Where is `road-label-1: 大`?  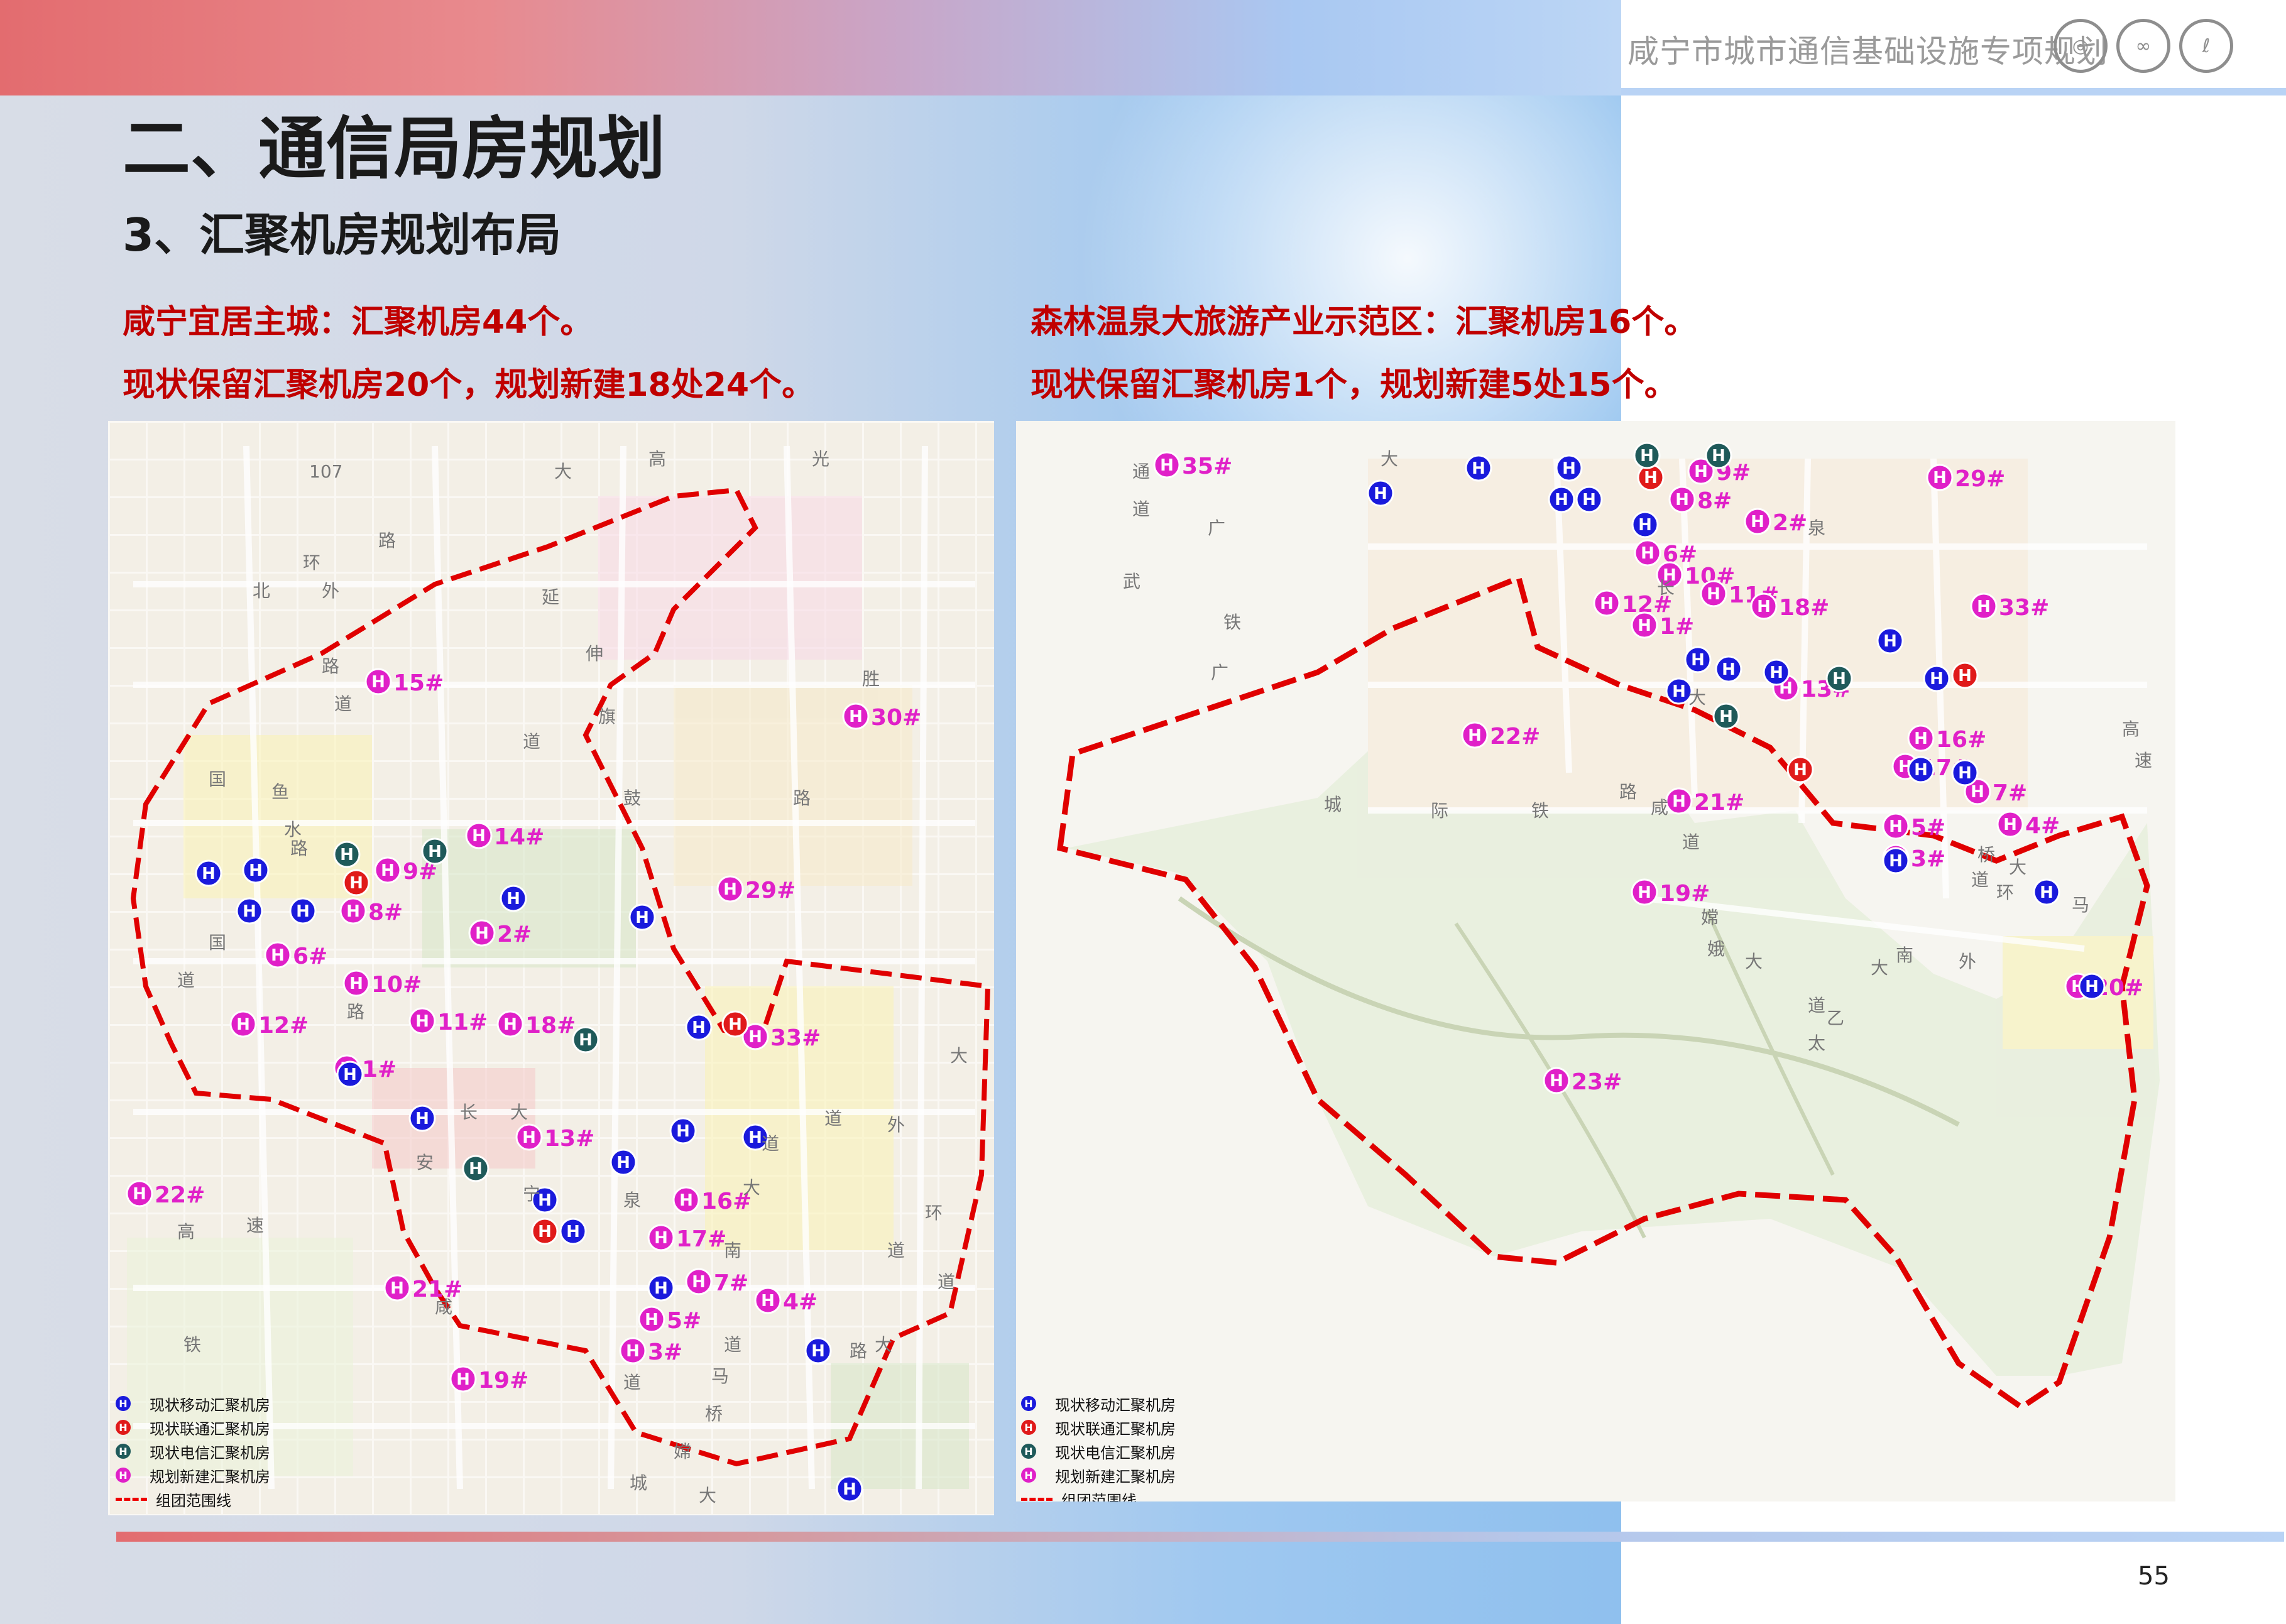 road-label-1: 大 is located at coordinates (563, 471).